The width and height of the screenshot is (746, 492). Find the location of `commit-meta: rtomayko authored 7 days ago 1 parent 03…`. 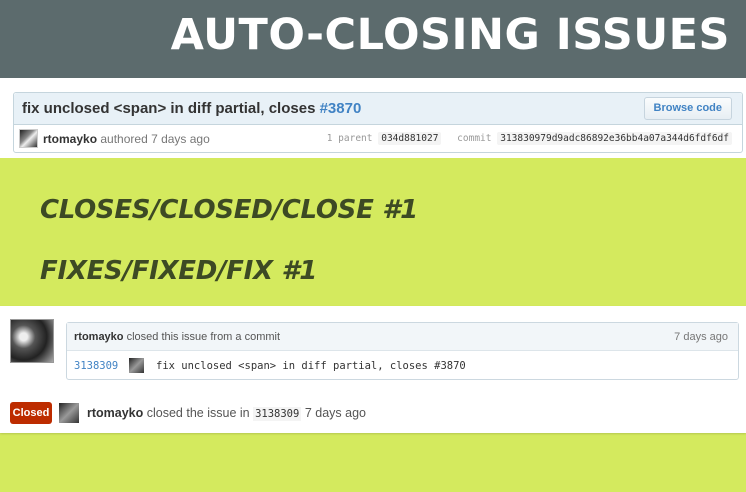

commit-meta: rtomayko authored 7 days ago 1 parent 03… is located at coordinates (378, 139).